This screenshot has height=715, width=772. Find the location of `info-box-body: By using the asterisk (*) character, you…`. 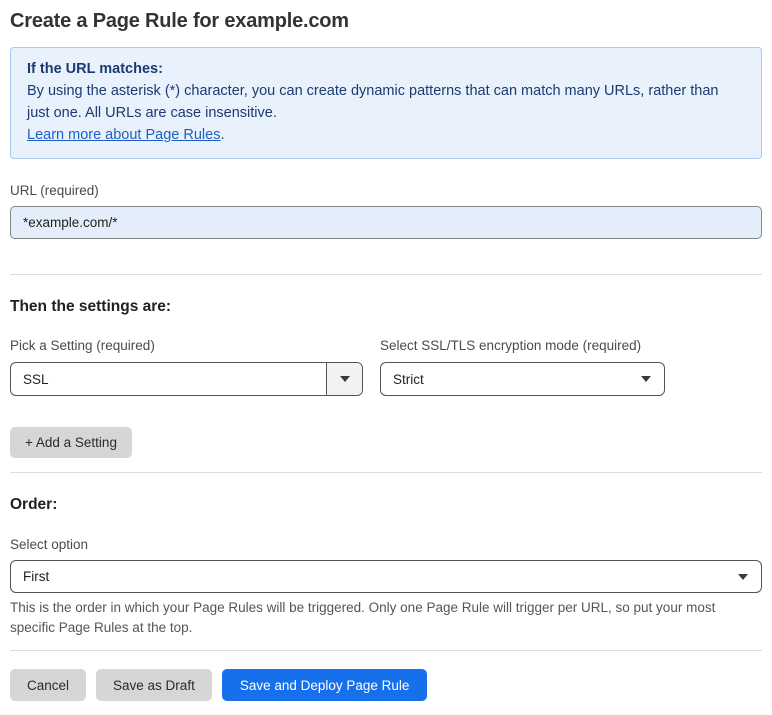

info-box-body: By using the asterisk (*) character, you… is located at coordinates (373, 102).